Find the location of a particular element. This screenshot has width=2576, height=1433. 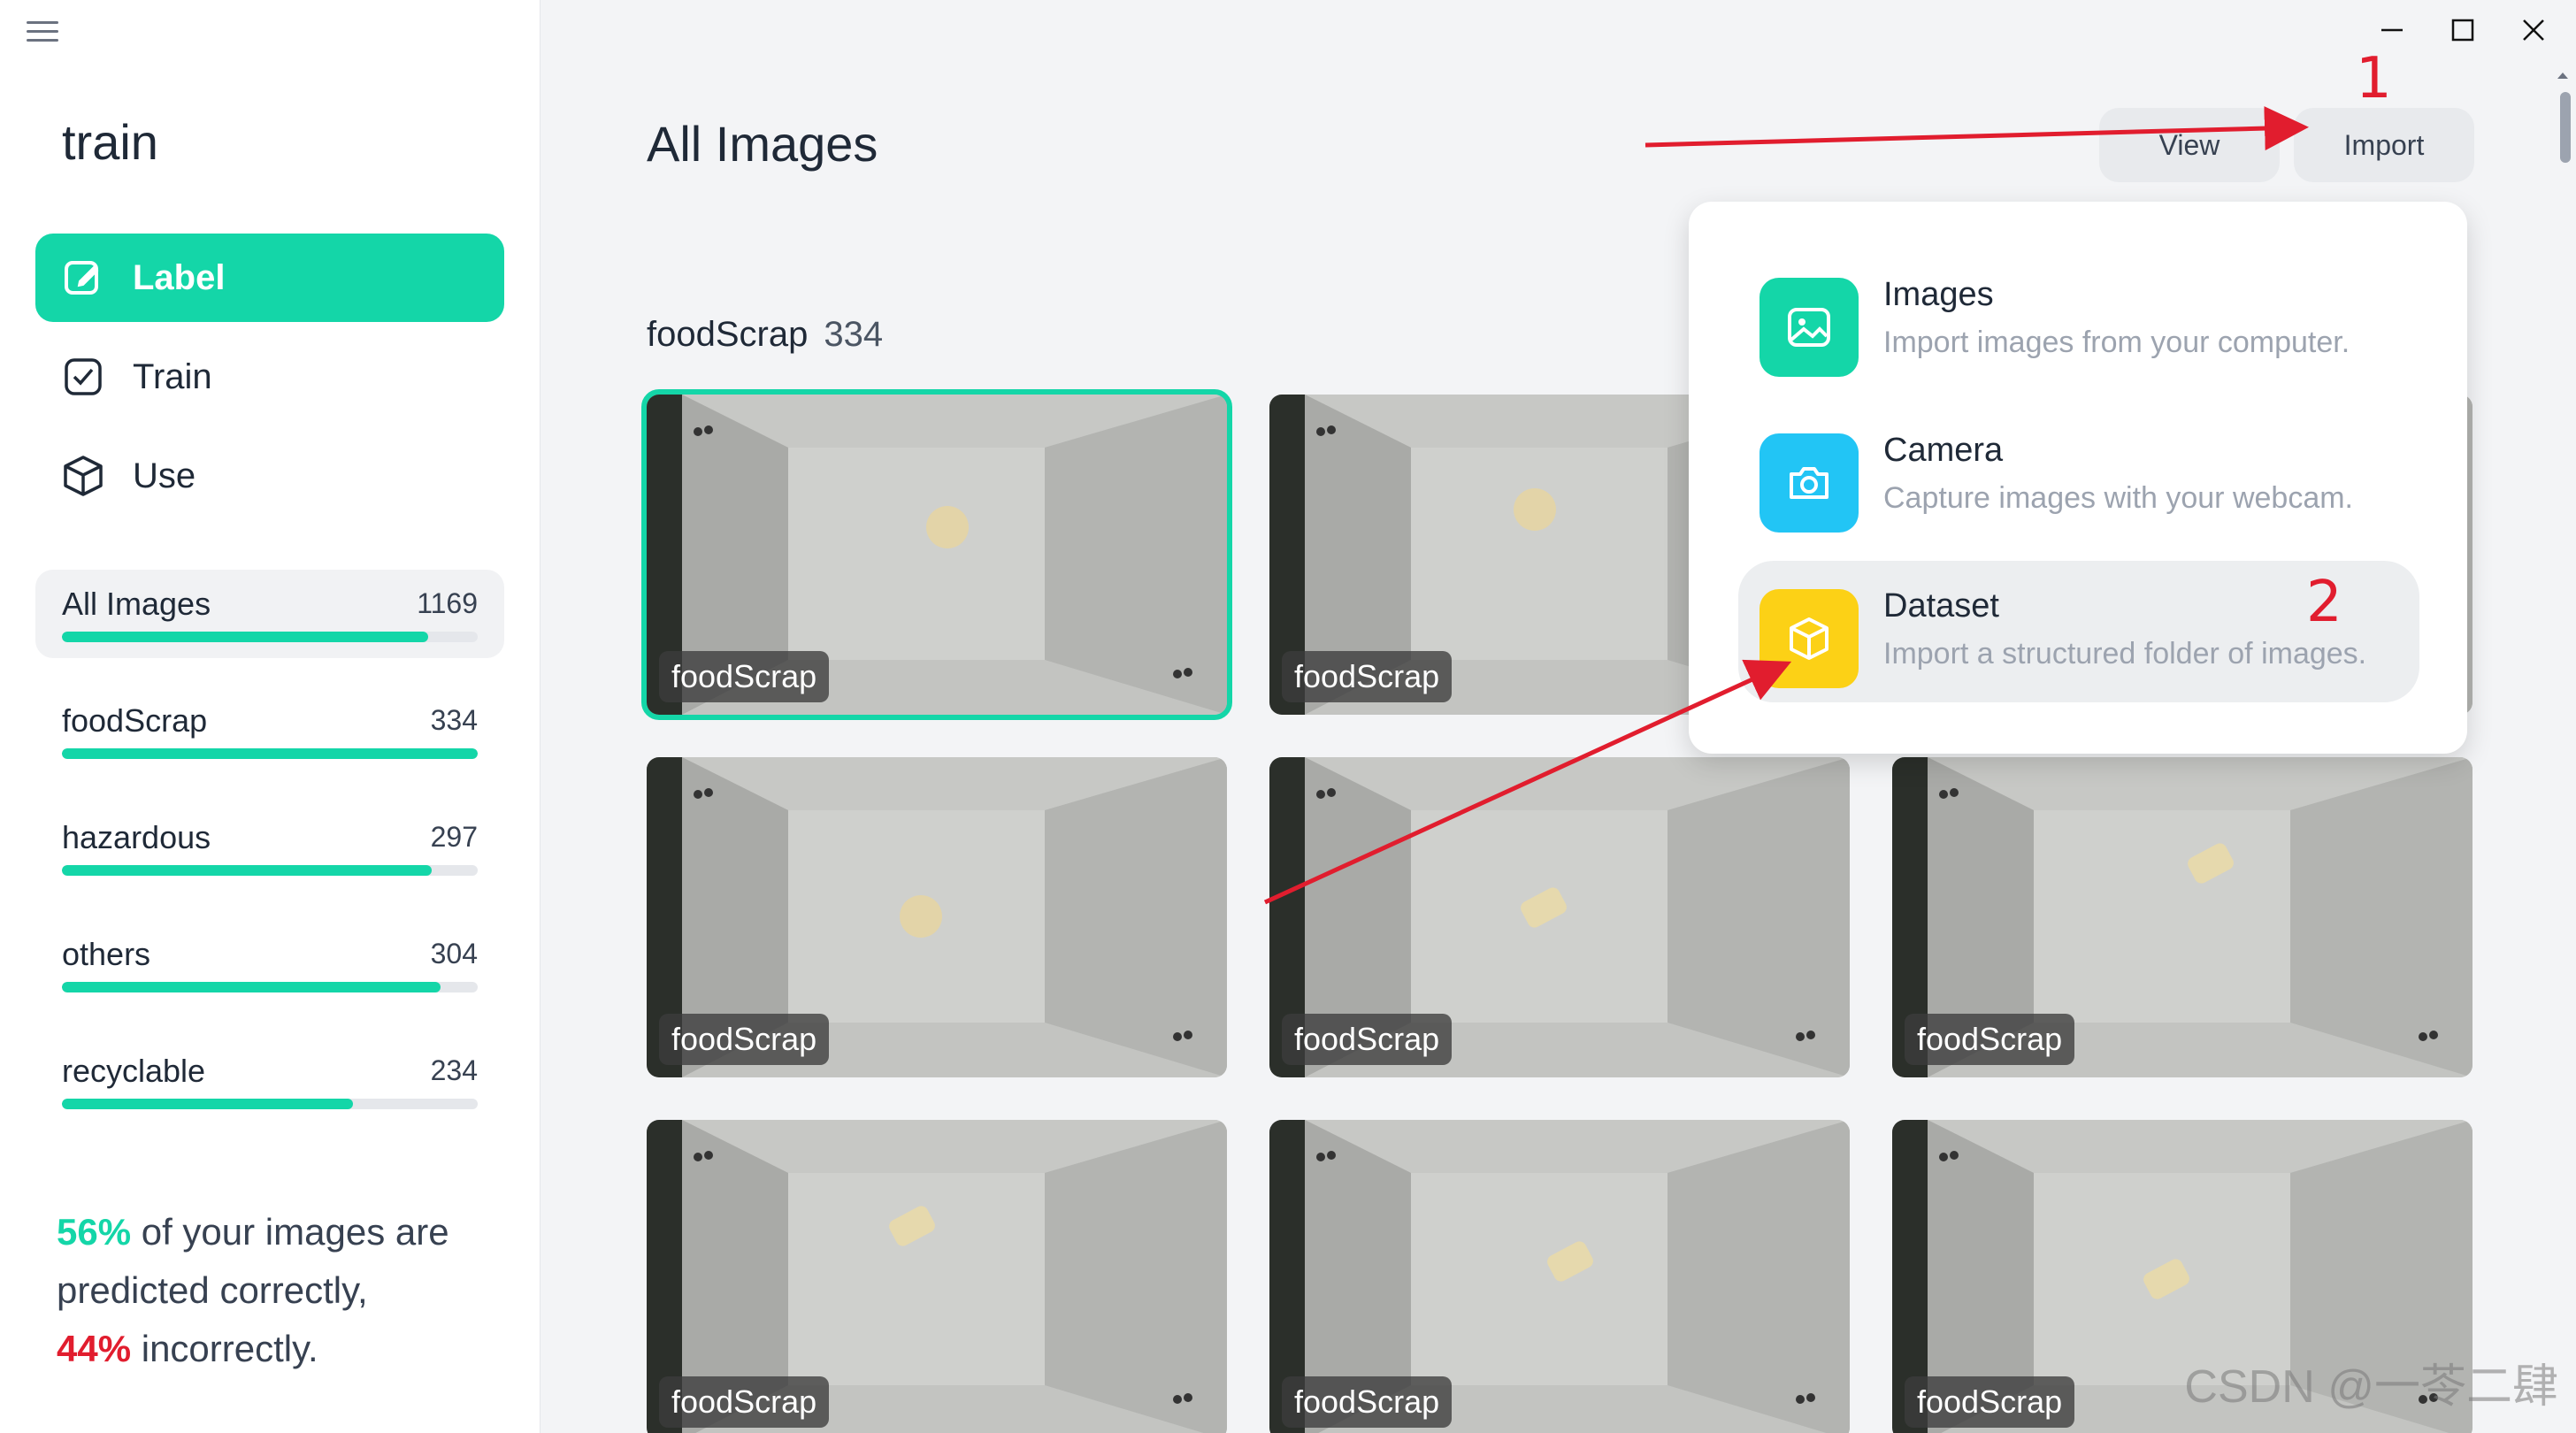

summary-line1: of your images are is located at coordinates (290, 1232).